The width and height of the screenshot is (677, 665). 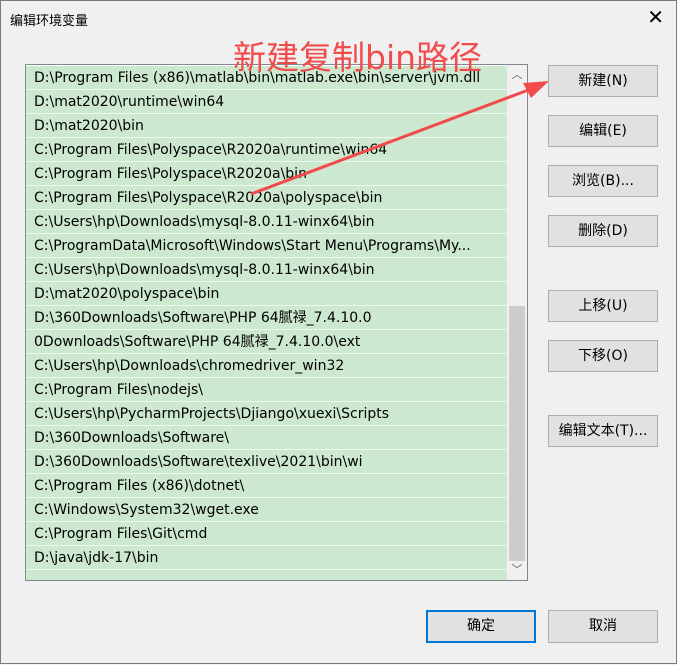 I want to click on annotation-text: 新建复制bin路径, so click(x=358, y=57).